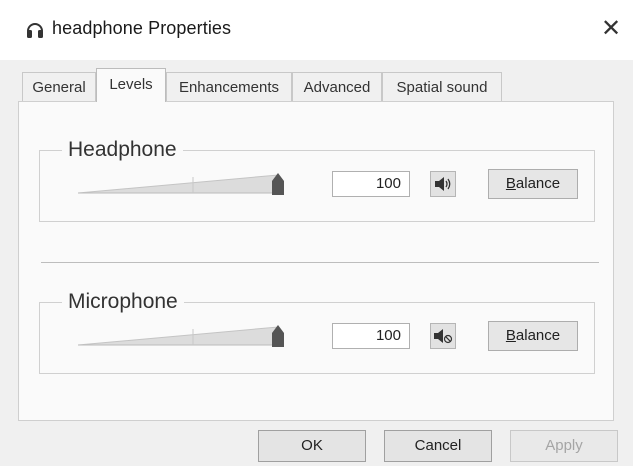 The width and height of the screenshot is (633, 466). I want to click on cancel-button: Cancel, so click(438, 446).